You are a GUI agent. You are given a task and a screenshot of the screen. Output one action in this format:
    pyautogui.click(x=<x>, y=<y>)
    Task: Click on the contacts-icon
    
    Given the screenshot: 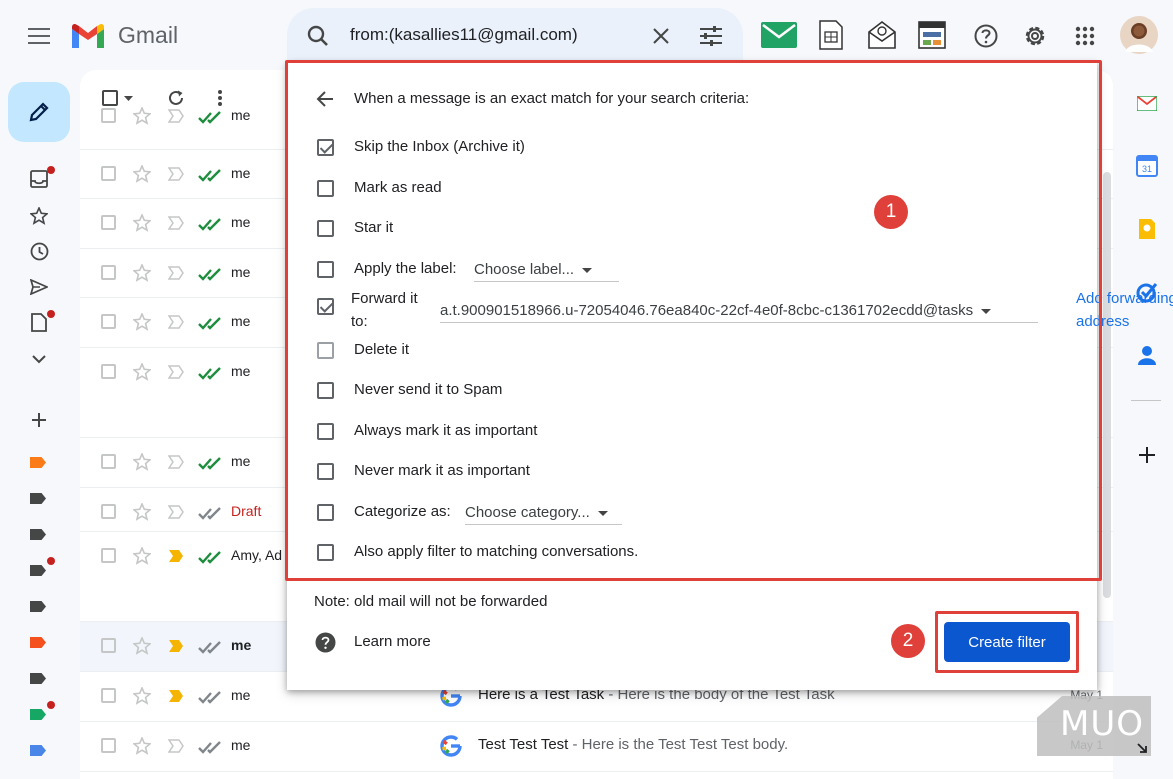 What is the action you would take?
    pyautogui.click(x=1147, y=355)
    